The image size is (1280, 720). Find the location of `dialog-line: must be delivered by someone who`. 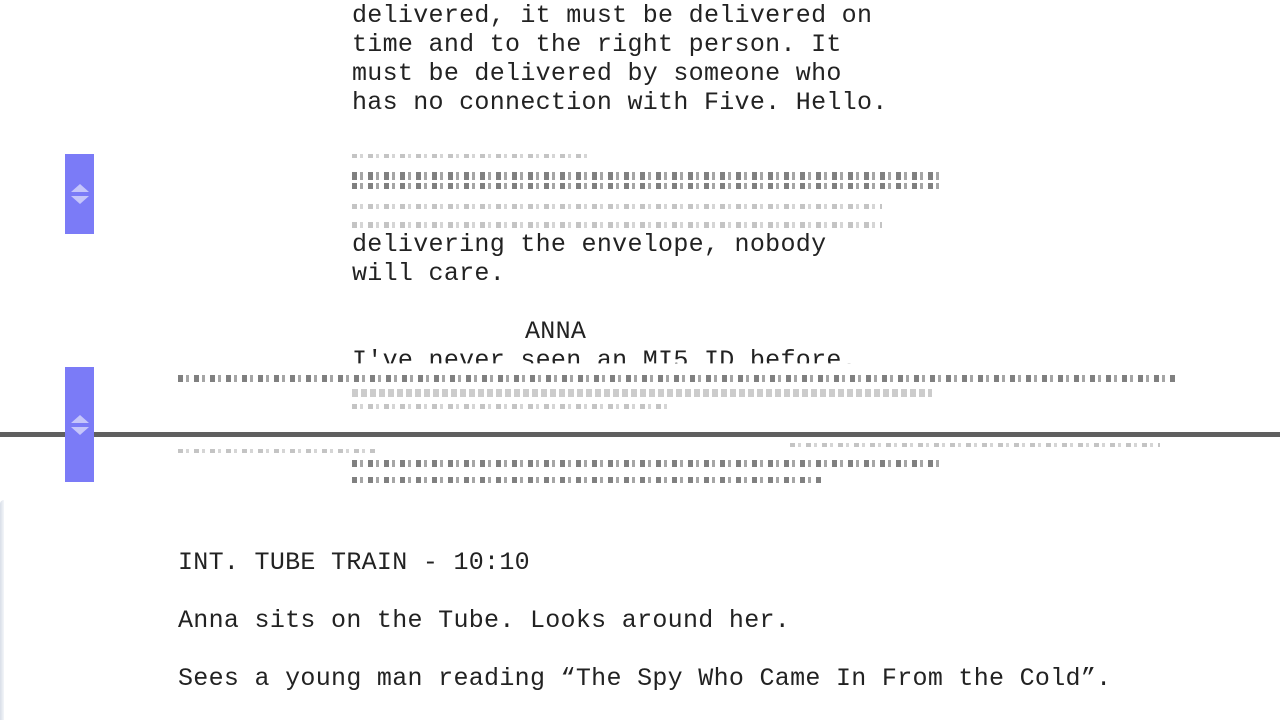

dialog-line: must be delivered by someone who is located at coordinates (597, 73).